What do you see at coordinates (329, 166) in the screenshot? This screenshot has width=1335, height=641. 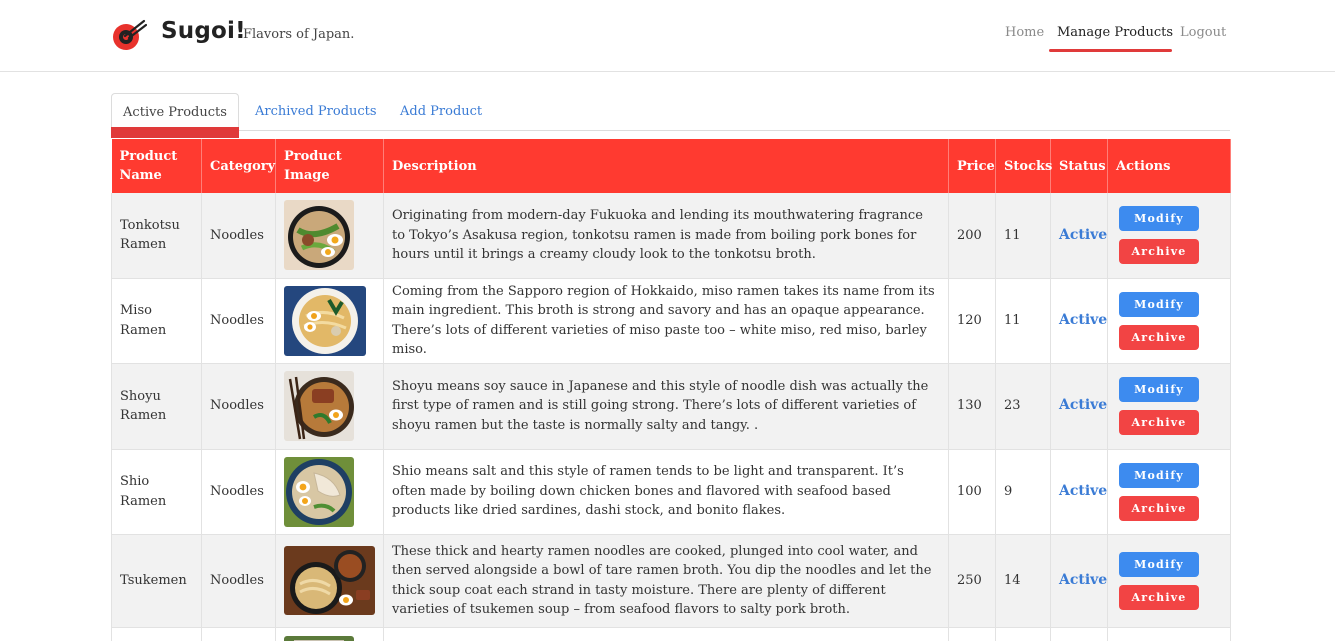 I see `column-header-product-image: Product Image` at bounding box center [329, 166].